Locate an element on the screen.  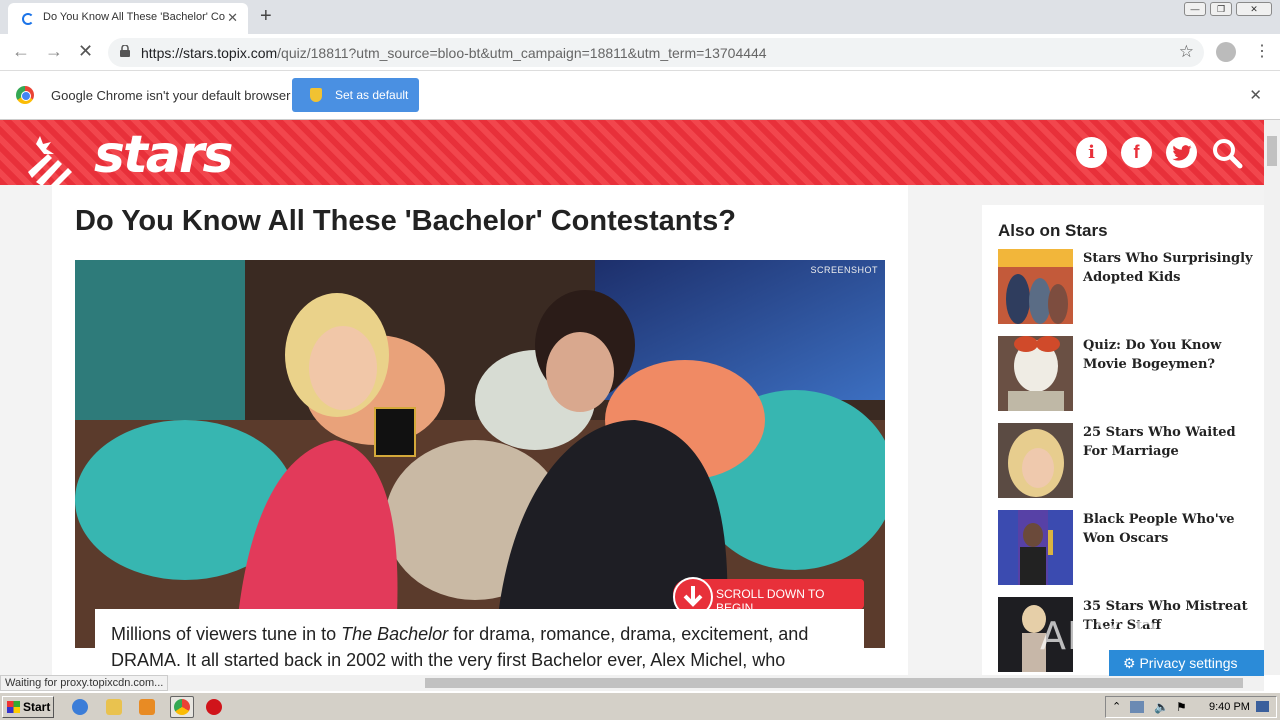
intro-show-title: The Bachelor is located at coordinates (395, 634).